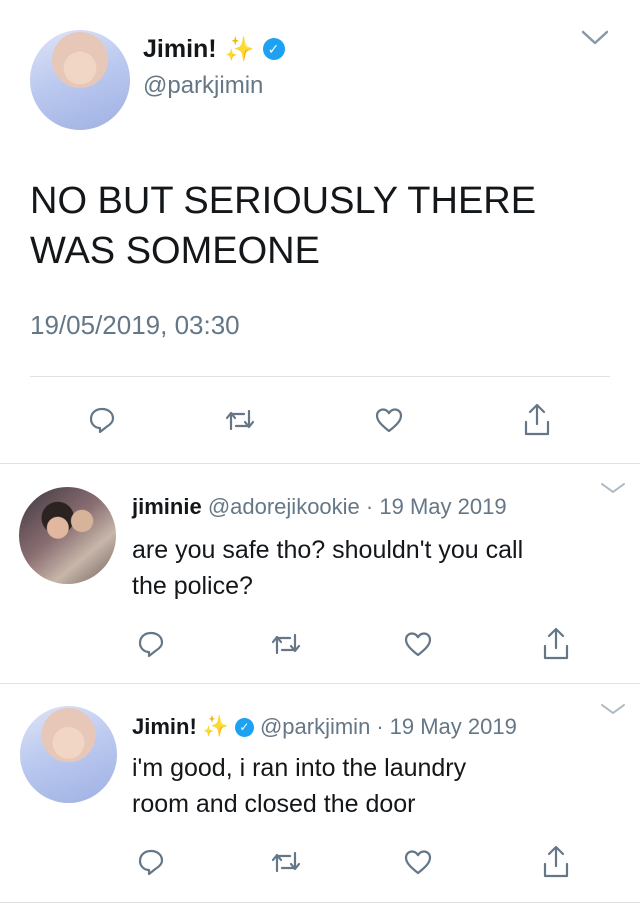 This screenshot has height=905, width=640. I want to click on author-line: jiminie @adorejikookie · 19 May 2019, so click(319, 507).